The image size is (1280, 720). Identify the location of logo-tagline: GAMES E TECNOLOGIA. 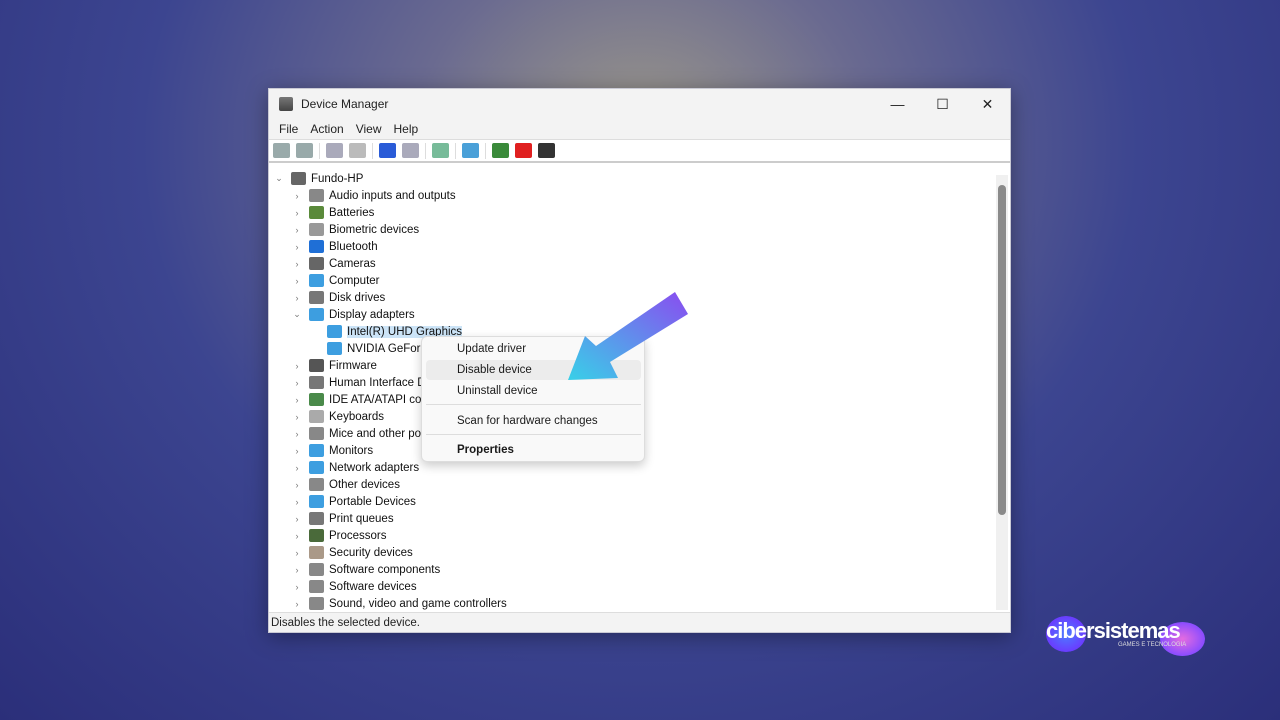
(1152, 645).